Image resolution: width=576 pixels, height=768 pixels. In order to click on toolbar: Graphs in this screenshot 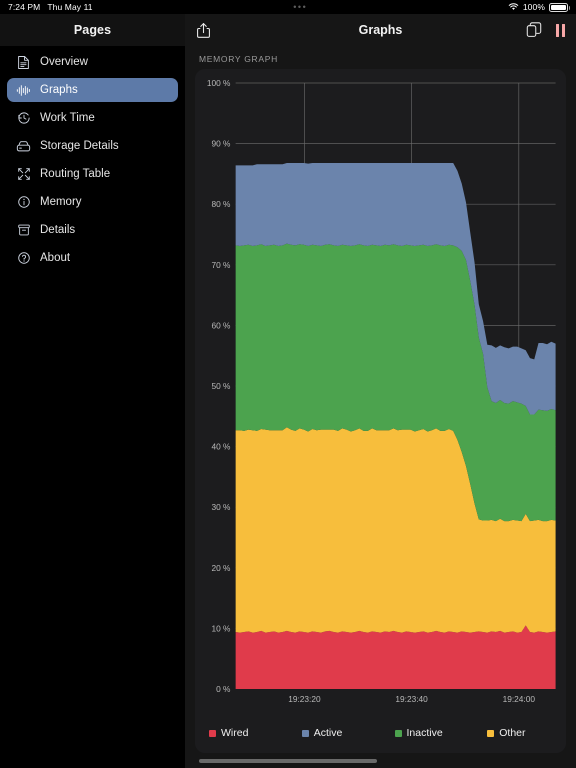, I will do `click(380, 30)`.